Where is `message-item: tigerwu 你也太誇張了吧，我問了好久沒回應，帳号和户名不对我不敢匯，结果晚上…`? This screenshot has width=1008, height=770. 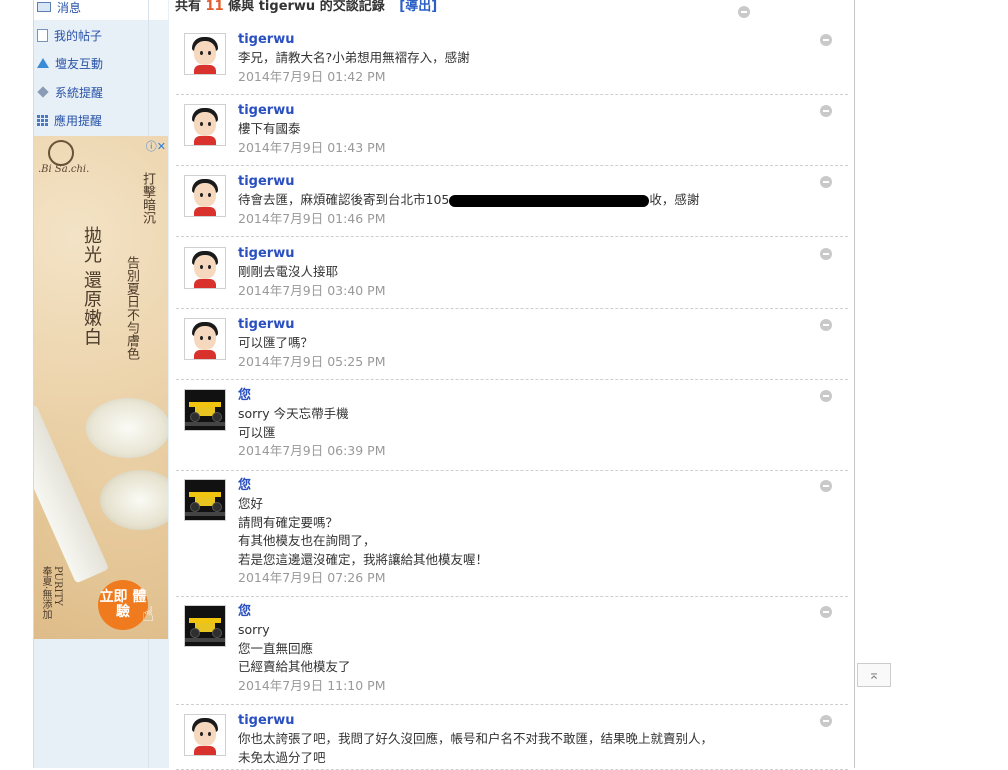
message-item: tigerwu 你也太誇張了吧，我問了好久沒回應，帳号和户名不对我不敢匯，结果晚上… is located at coordinates (512, 739).